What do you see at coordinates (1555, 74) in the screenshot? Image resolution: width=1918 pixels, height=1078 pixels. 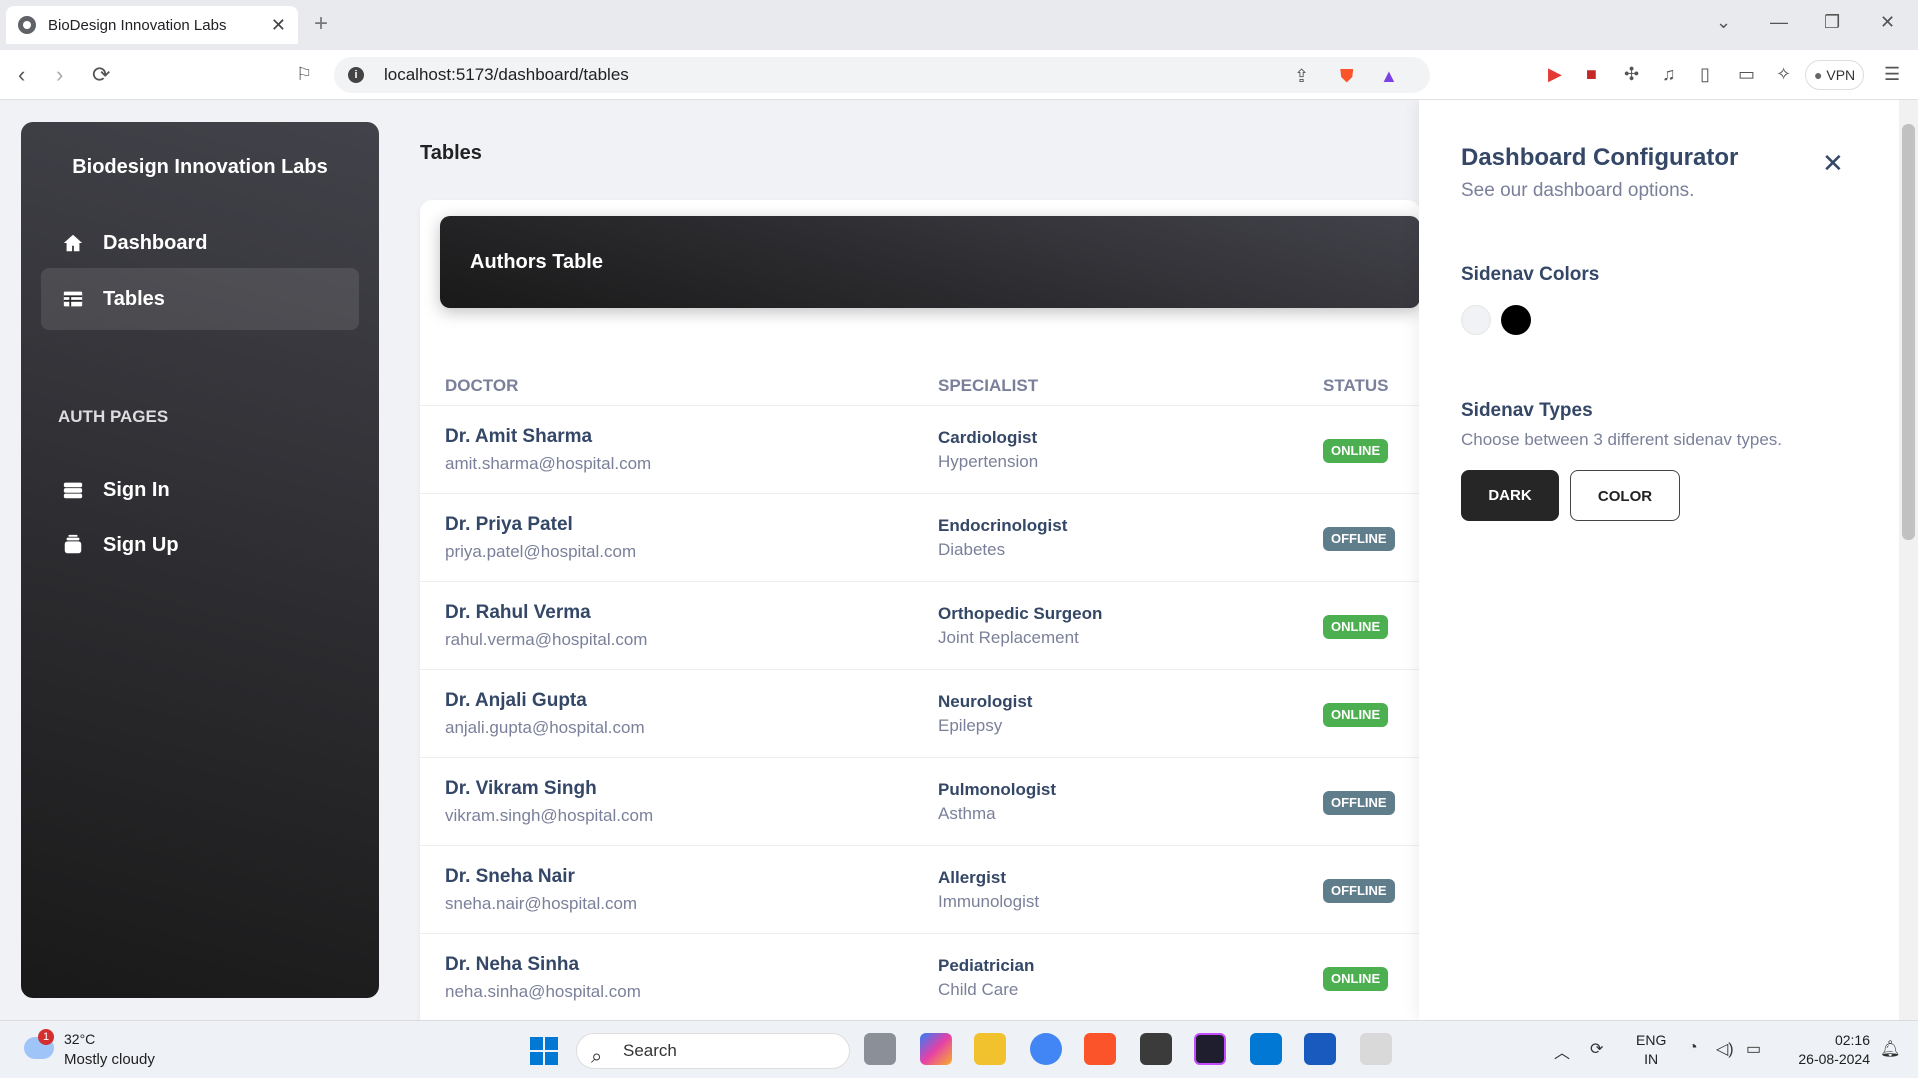 I see `youtube-extension-icon: ▶` at bounding box center [1555, 74].